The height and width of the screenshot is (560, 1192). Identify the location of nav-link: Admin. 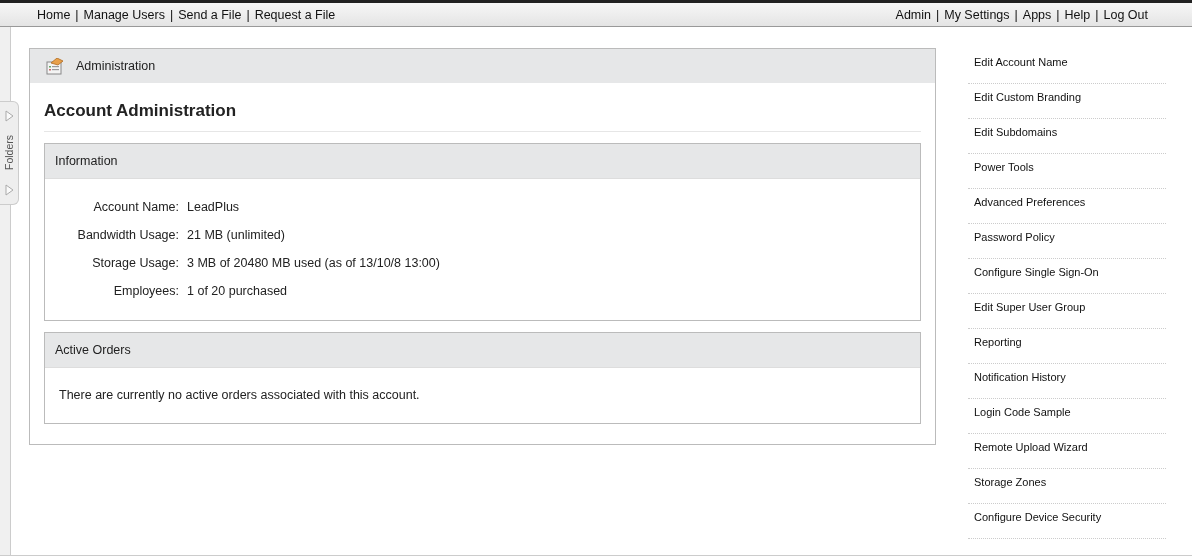
(913, 14).